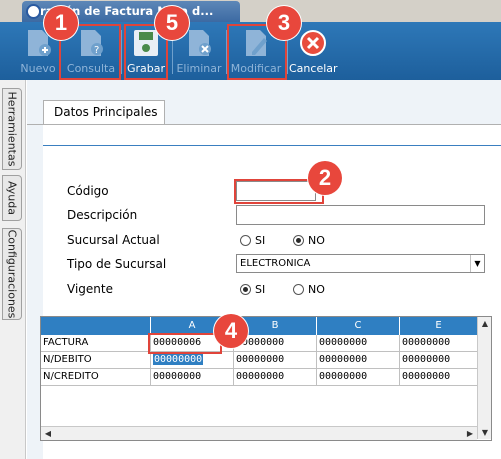 The width and height of the screenshot is (501, 459). Describe the element at coordinates (48, 433) in the screenshot. I see `scroll-left-icon: ◀` at that location.